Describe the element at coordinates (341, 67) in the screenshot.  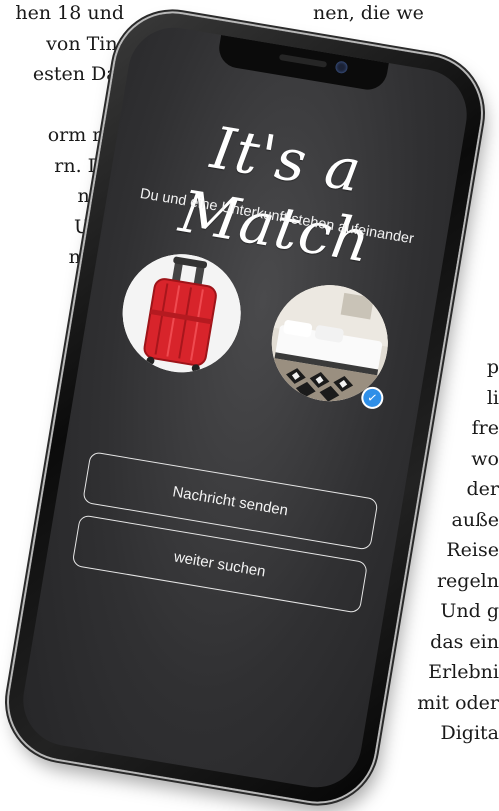
I see `camera-icon` at that location.